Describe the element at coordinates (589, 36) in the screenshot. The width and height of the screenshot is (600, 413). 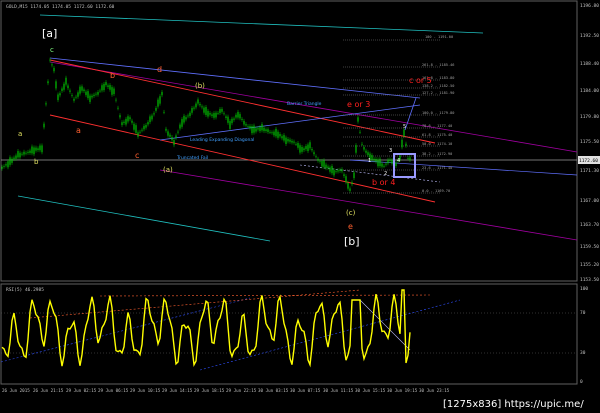
I see `price-tick-label: 1192.50` at that location.